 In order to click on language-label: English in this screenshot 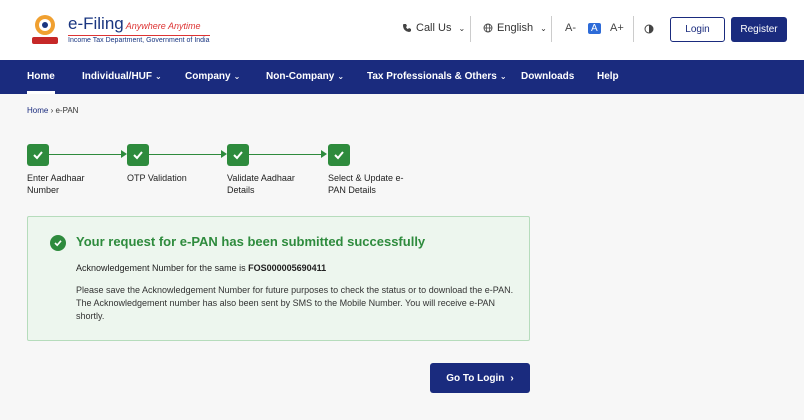, I will do `click(515, 28)`.